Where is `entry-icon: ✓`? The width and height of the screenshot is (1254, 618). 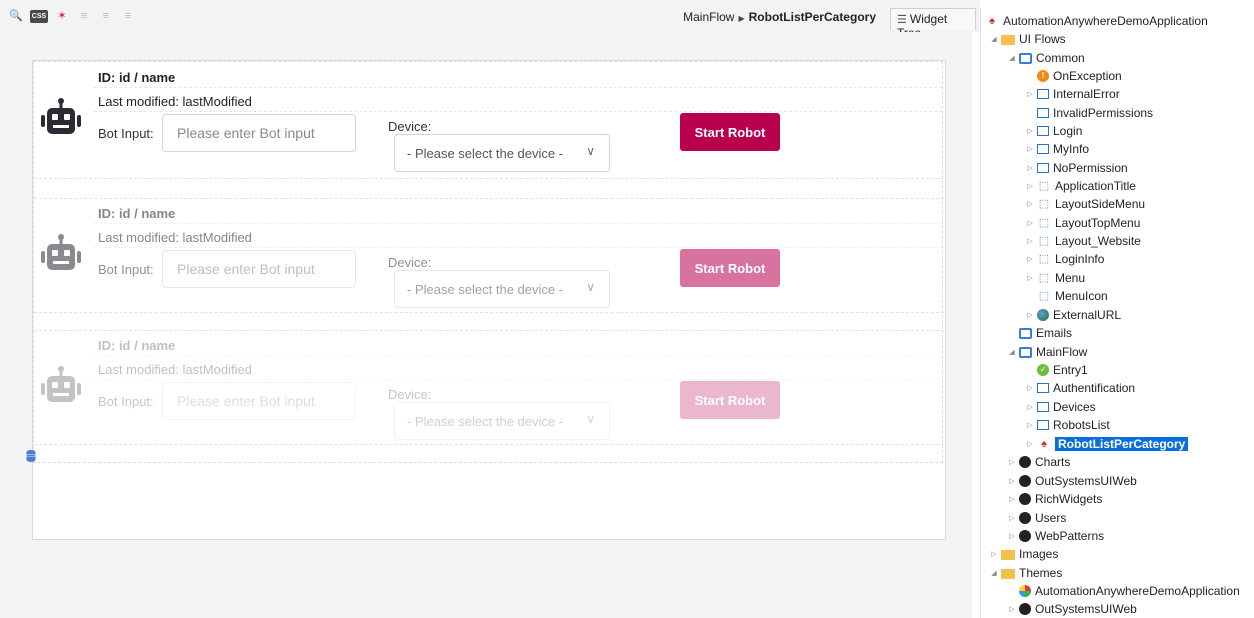 entry-icon: ✓ is located at coordinates (1043, 370).